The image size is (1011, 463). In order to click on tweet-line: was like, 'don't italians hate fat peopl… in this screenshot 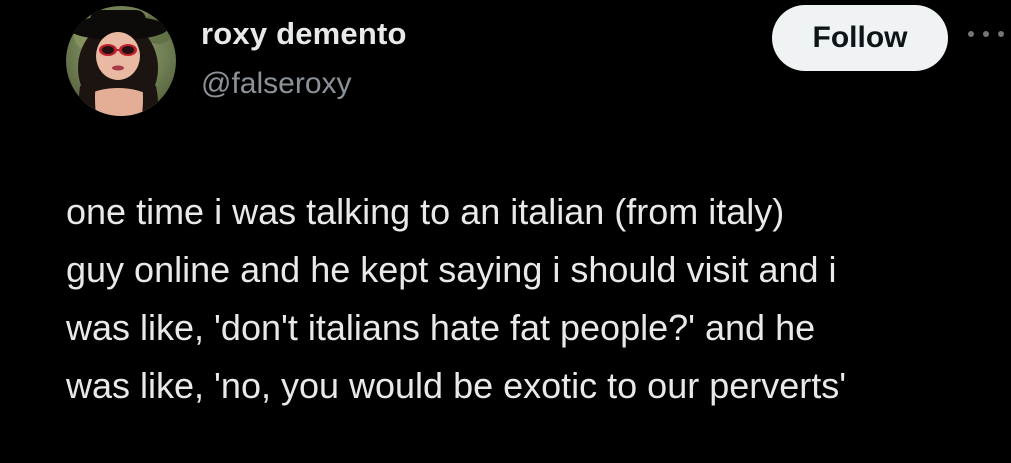, I will do `click(441, 327)`.